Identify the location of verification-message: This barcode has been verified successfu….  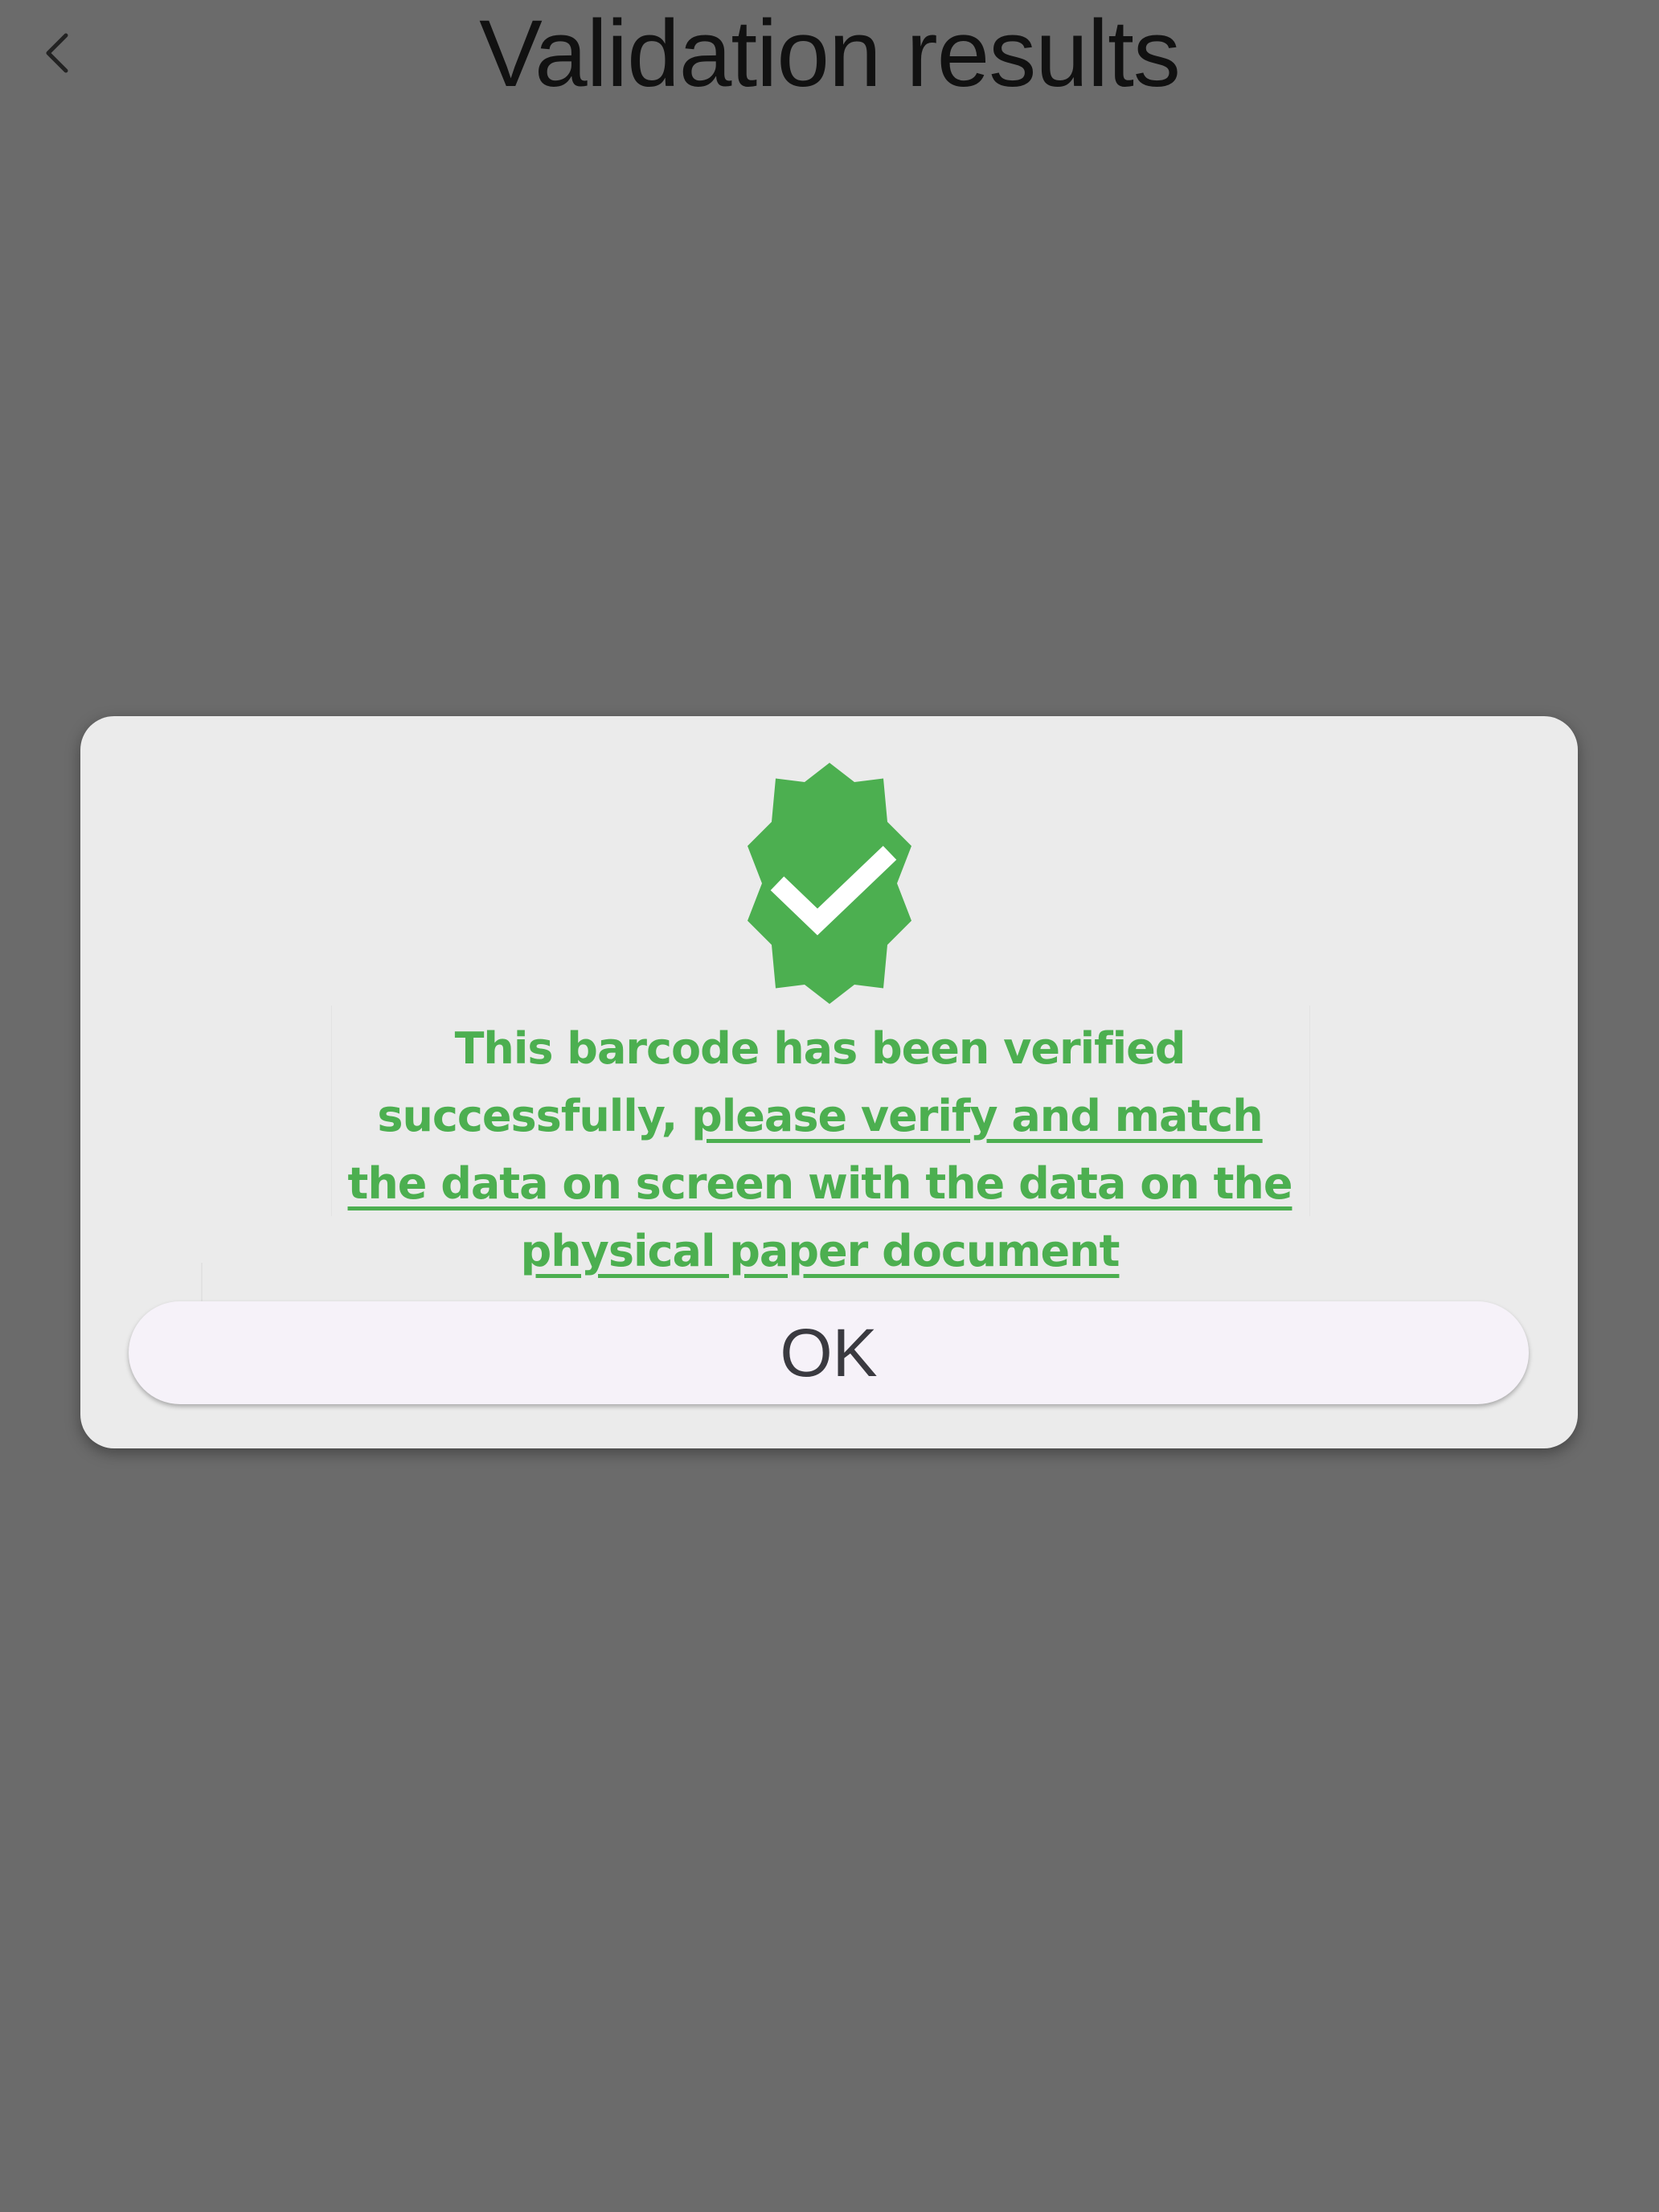
(820, 1150).